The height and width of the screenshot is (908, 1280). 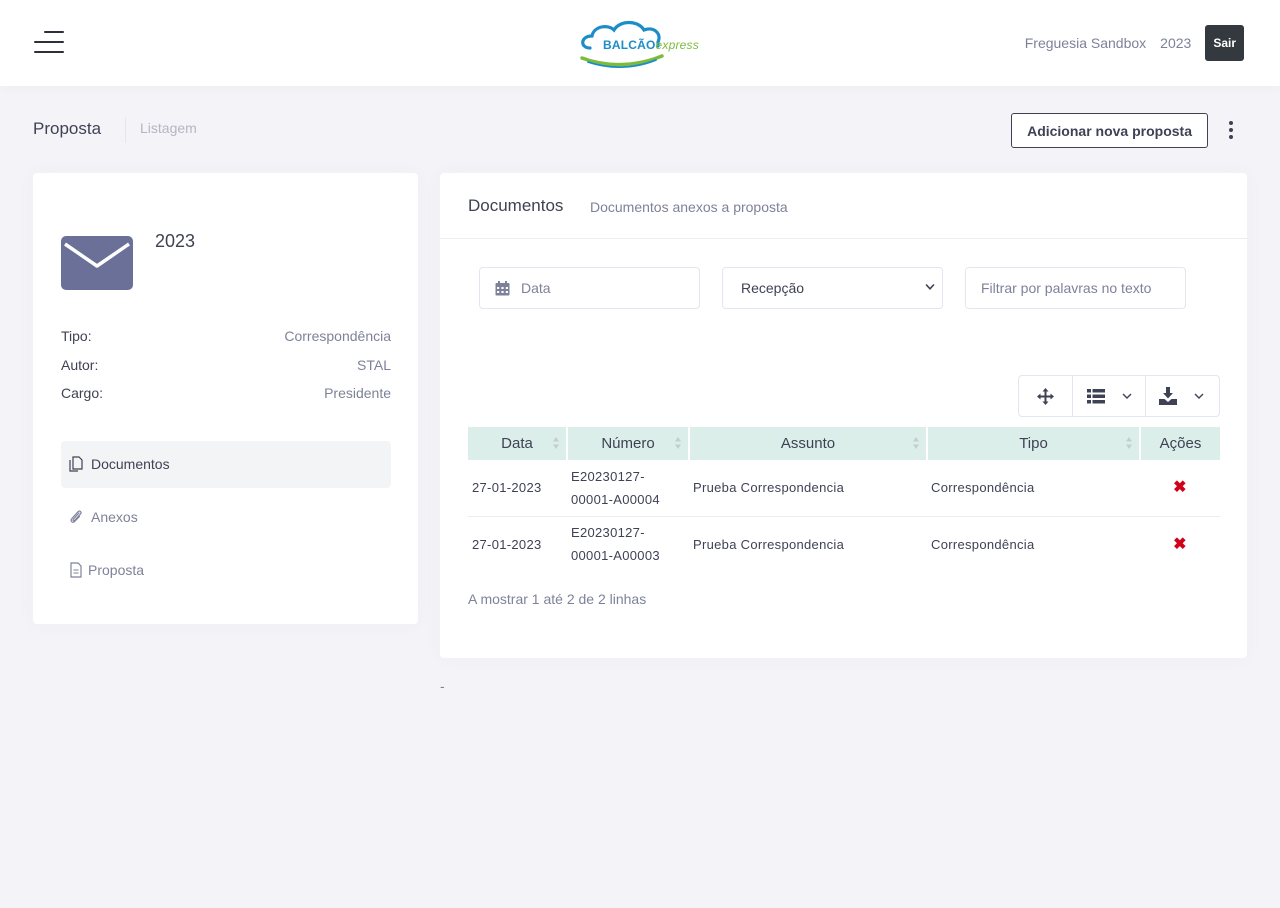 What do you see at coordinates (226, 570) in the screenshot?
I see `nav-item-proposta: Proposta` at bounding box center [226, 570].